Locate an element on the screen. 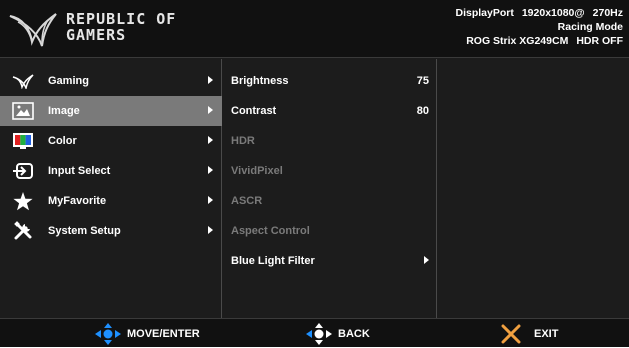 The width and height of the screenshot is (629, 348). menu-item-label: Gaming is located at coordinates (68, 81).